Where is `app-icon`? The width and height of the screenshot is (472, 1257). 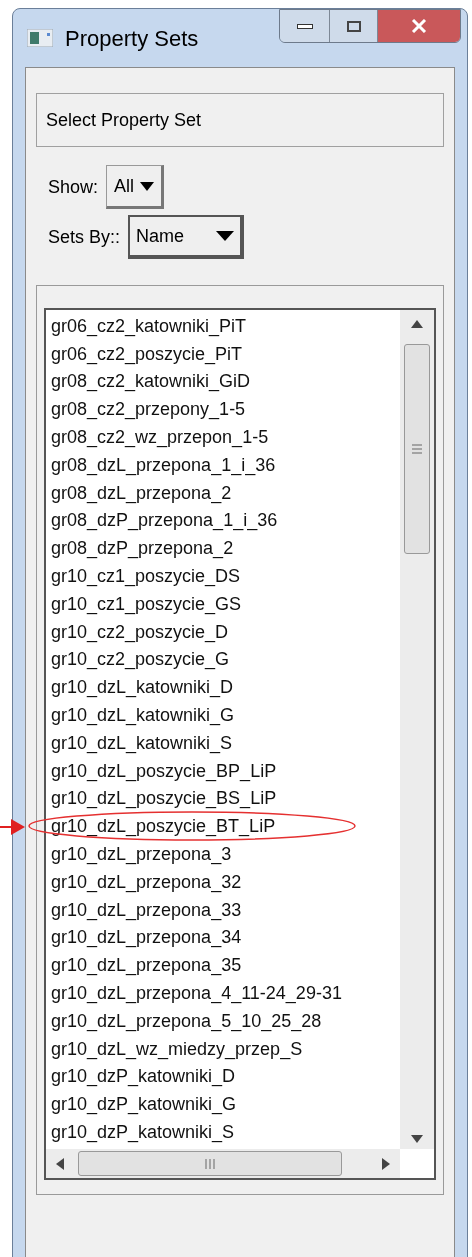 app-icon is located at coordinates (40, 38).